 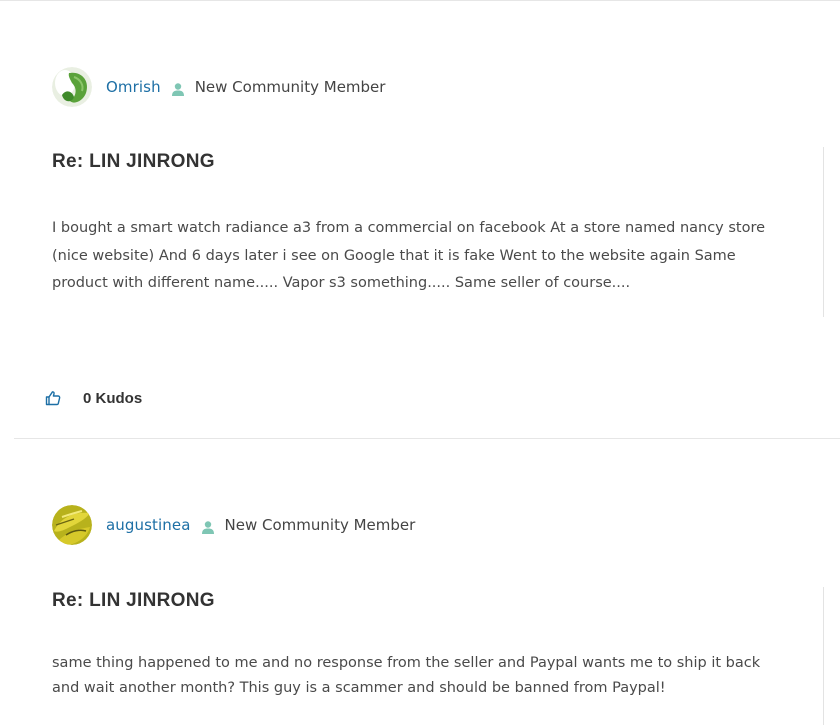 I want to click on kudos-count: 0 Kudos, so click(x=113, y=398).